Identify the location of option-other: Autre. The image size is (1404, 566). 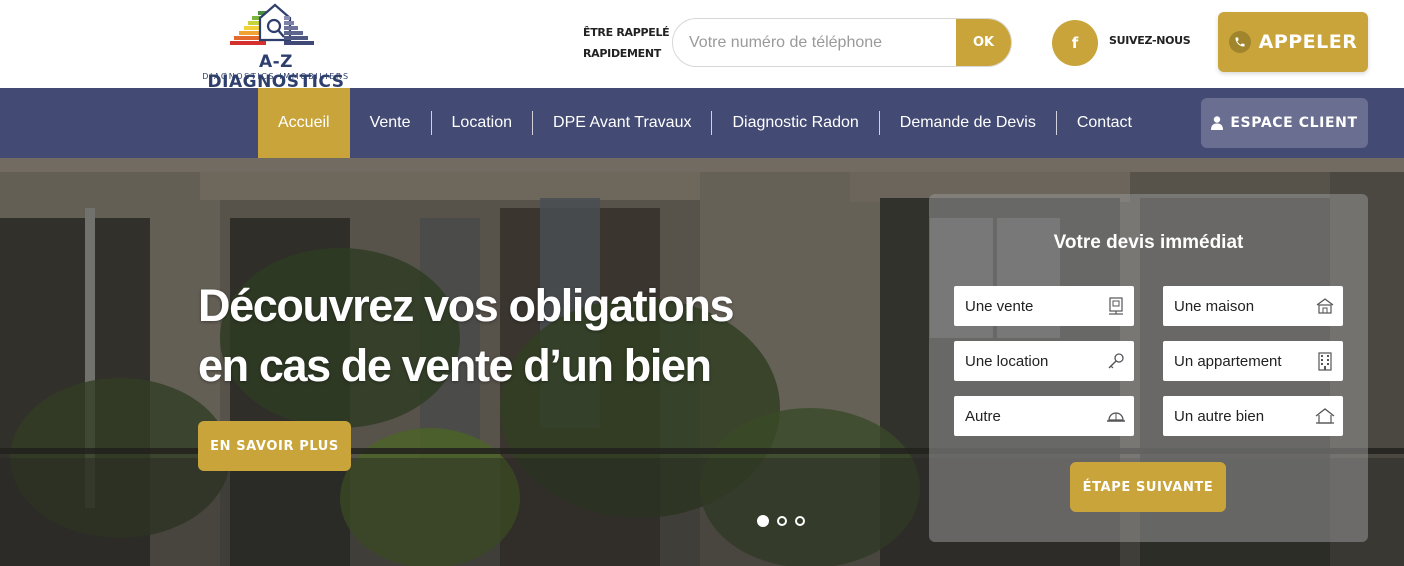
(1044, 416).